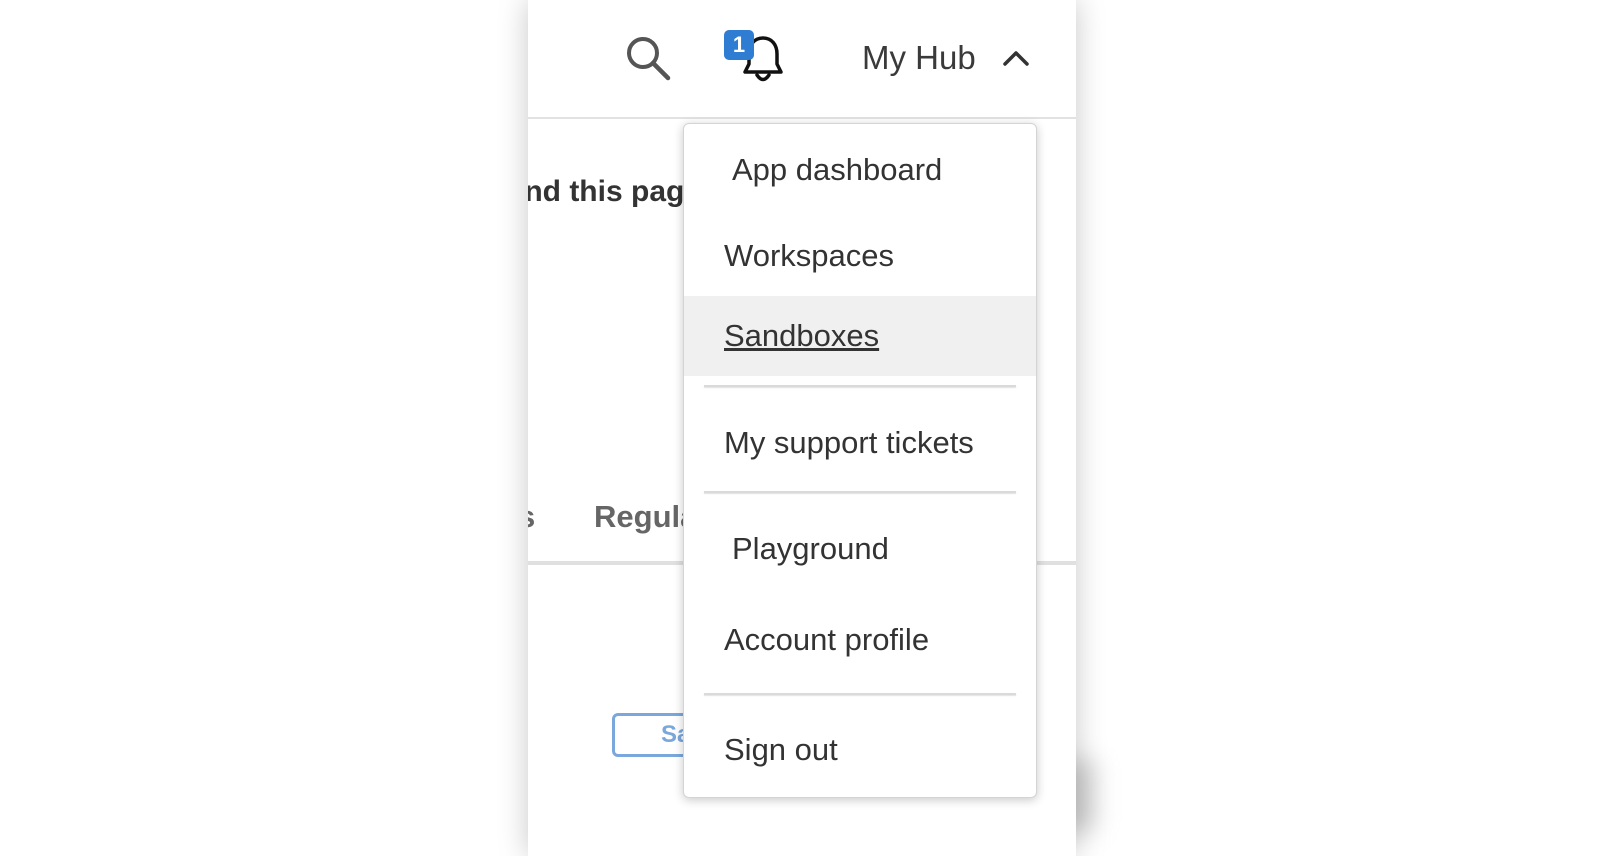 The width and height of the screenshot is (1600, 856). I want to click on menu-item-playground: Playground, so click(860, 549).